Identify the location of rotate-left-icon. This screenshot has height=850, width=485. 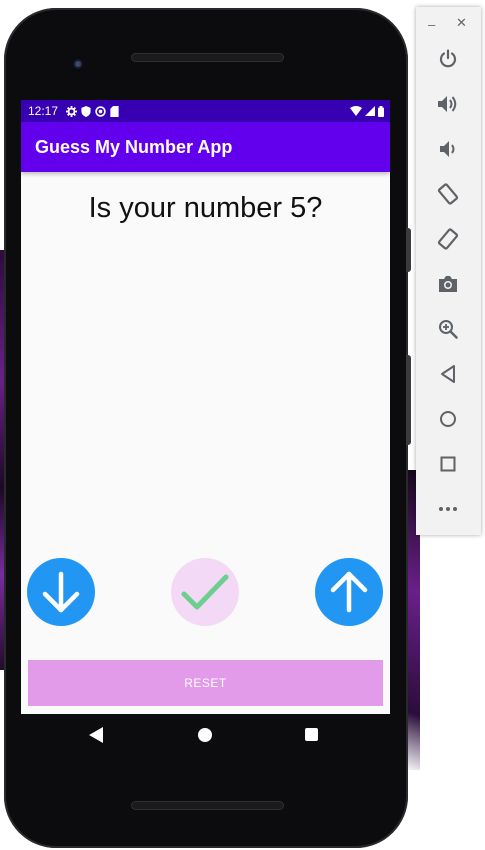
(448, 194).